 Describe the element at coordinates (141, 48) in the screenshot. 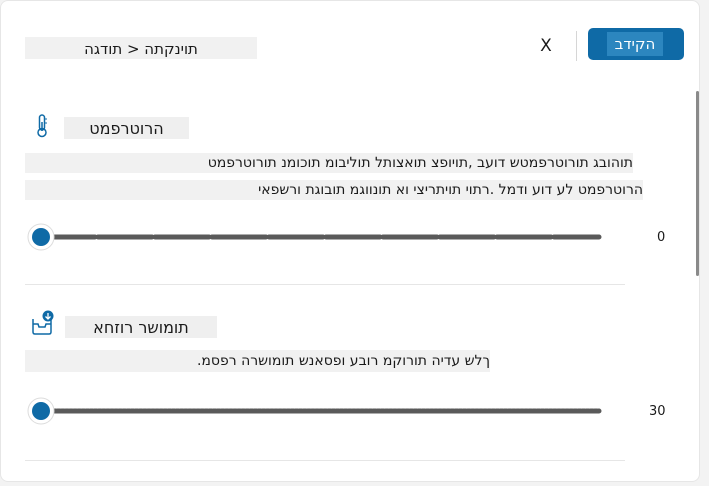

I see `breadcrumb: תוינקתה < תודגה` at that location.